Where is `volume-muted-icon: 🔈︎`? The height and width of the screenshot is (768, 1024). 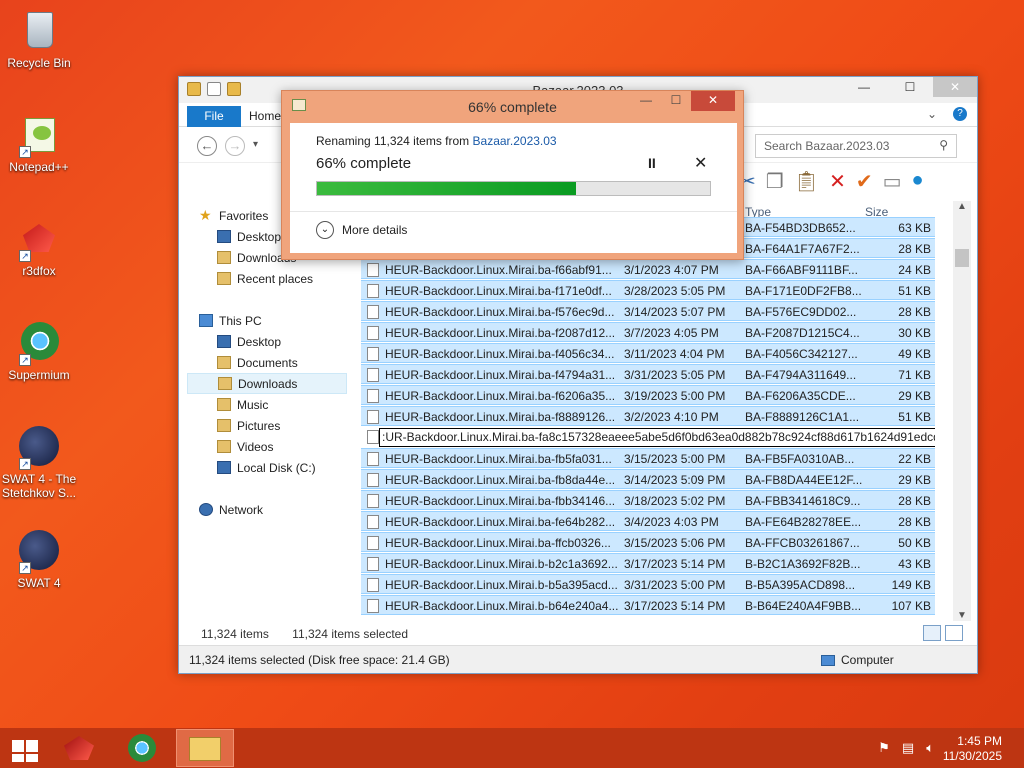 volume-muted-icon: 🔈︎ is located at coordinates (930, 748).